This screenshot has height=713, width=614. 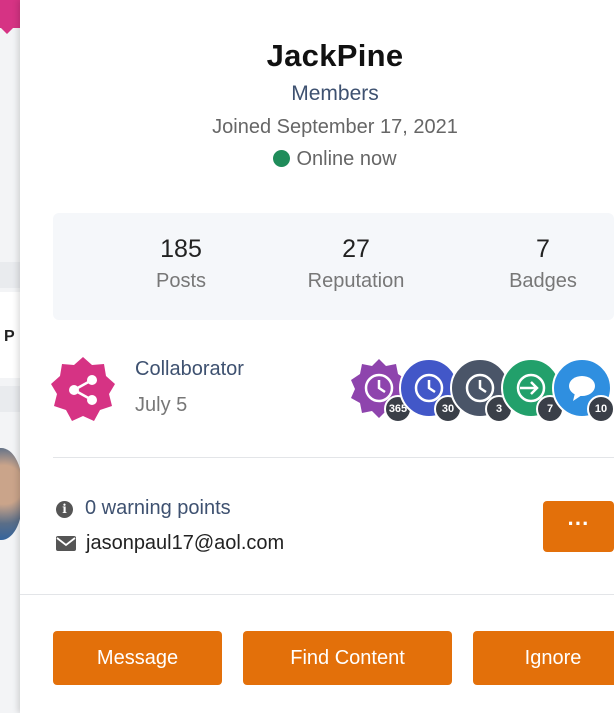 I want to click on stat-label: Posts, so click(x=181, y=281).